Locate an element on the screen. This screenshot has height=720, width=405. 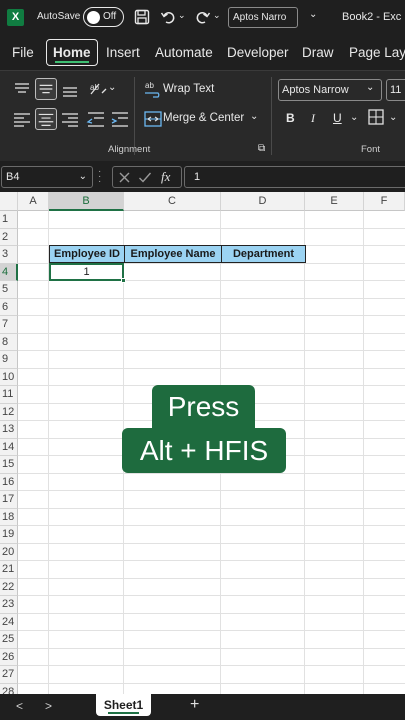
column-header-d: D is located at coordinates (263, 201).